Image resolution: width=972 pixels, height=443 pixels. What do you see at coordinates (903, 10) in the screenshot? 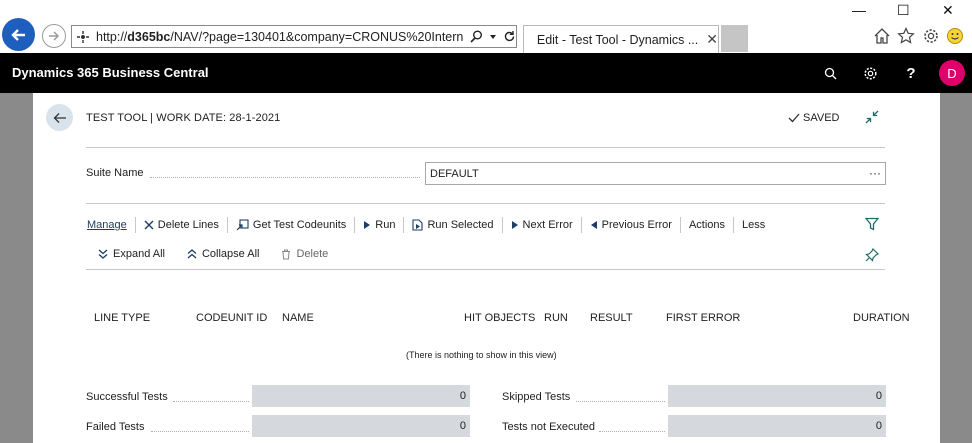
I see `maximize-button: ☐` at bounding box center [903, 10].